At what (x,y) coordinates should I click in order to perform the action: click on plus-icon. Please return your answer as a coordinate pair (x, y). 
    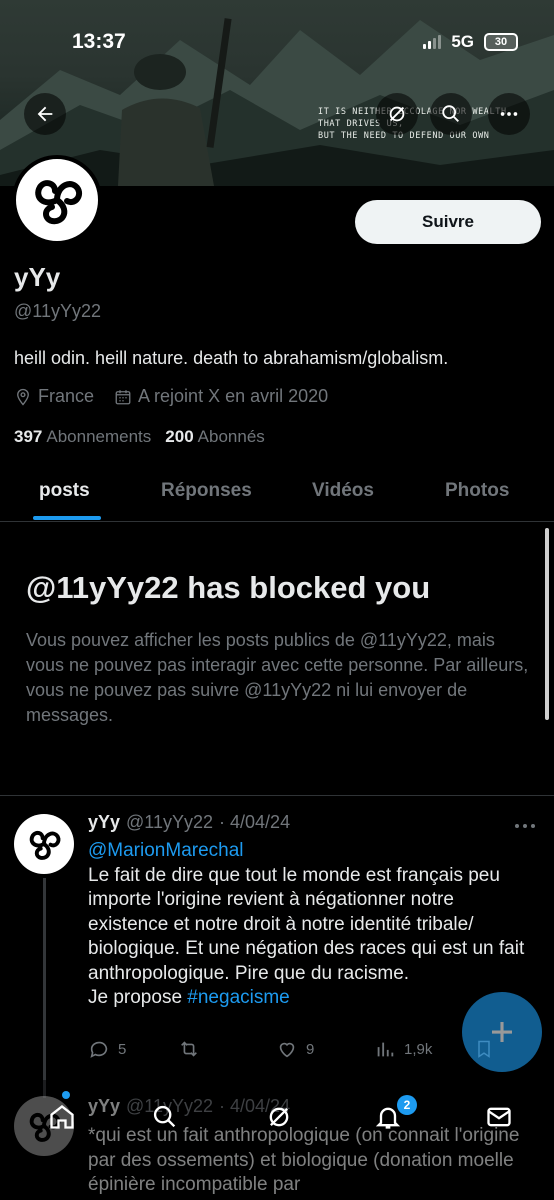
    Looking at the image, I should click on (502, 1032).